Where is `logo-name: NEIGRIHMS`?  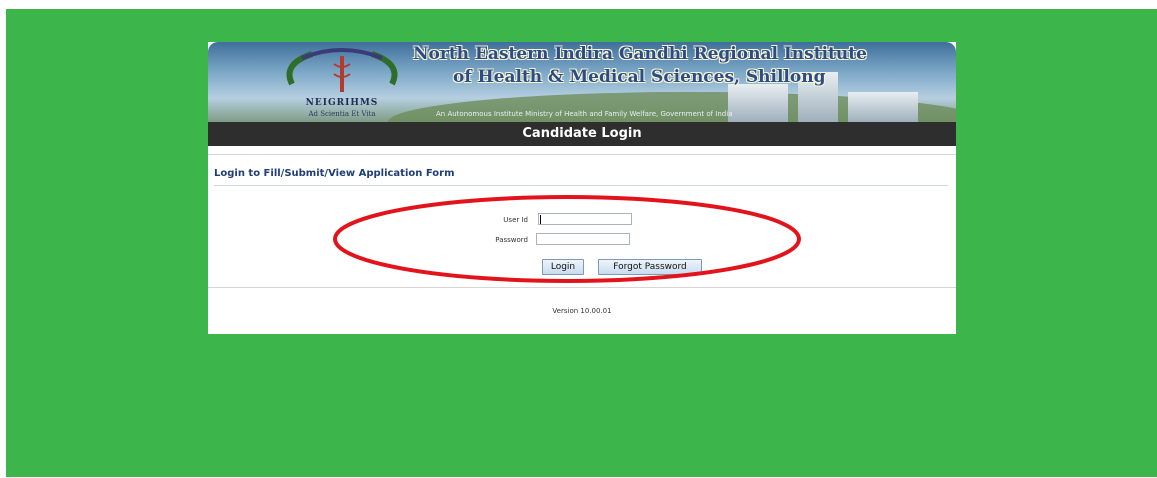 logo-name: NEIGRIHMS is located at coordinates (342, 103).